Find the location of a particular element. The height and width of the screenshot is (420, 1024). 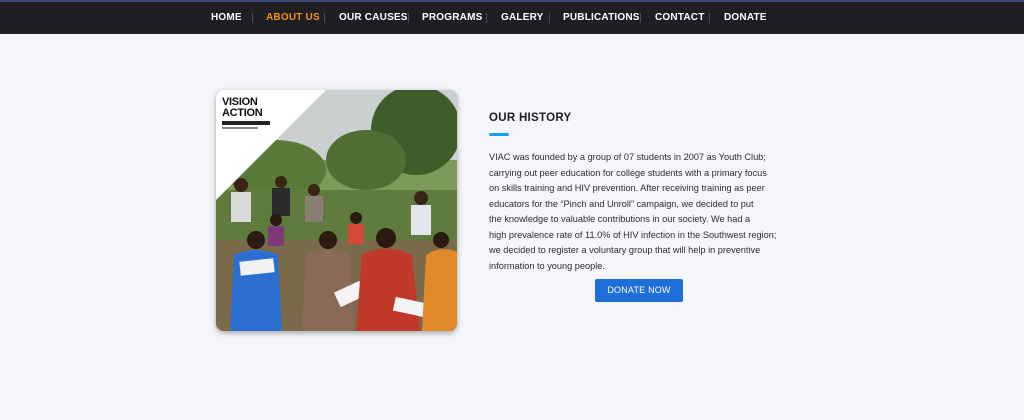

nav-home: HOME is located at coordinates (226, 17).